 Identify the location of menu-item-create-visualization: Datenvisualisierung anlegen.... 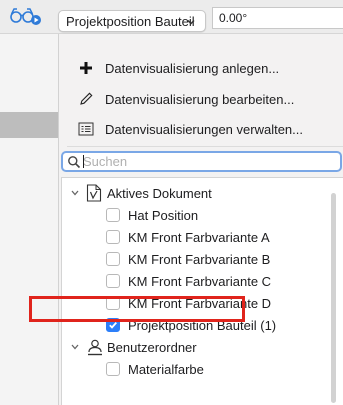
(201, 68).